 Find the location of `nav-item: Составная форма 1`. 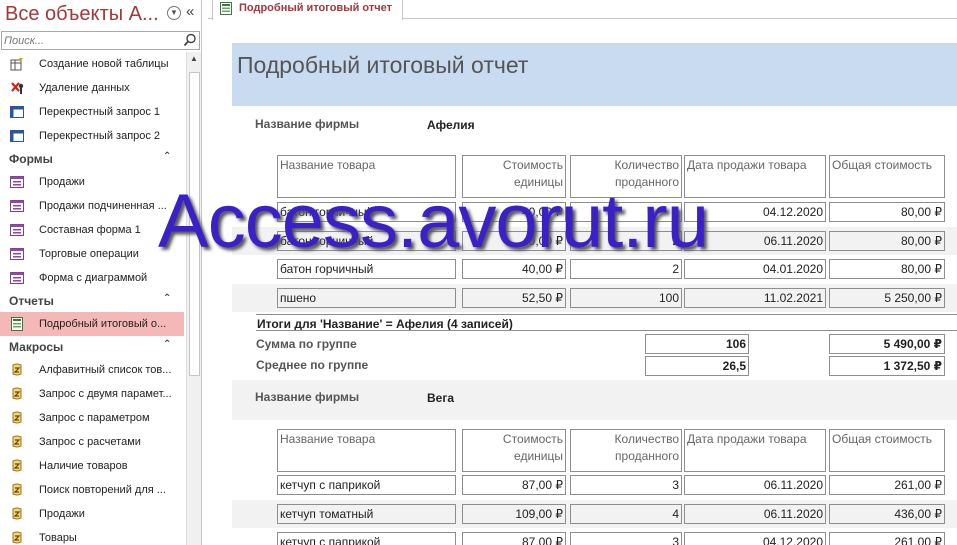

nav-item: Составная форма 1 is located at coordinates (92, 230).